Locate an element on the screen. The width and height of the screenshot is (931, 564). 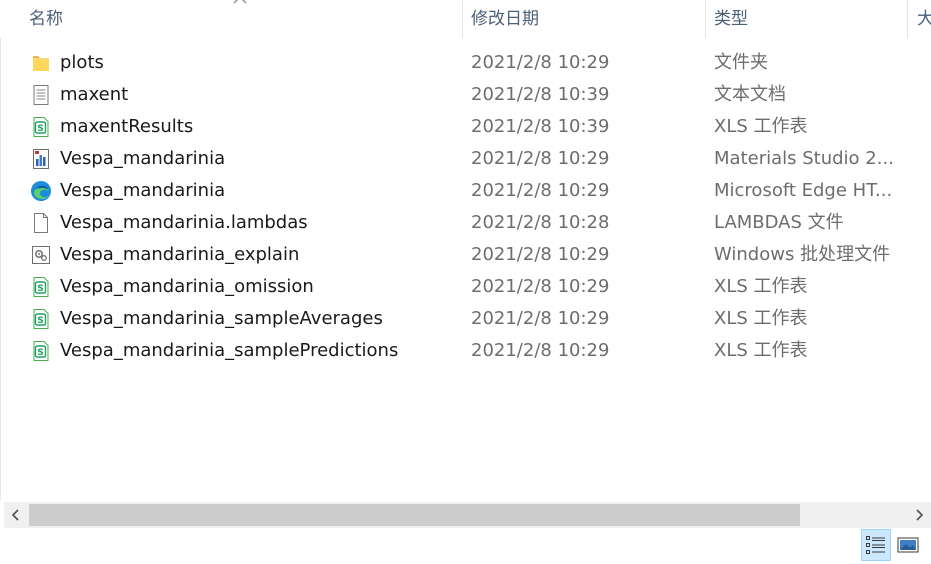
column-header-name: 名称 is located at coordinates (244, 19).